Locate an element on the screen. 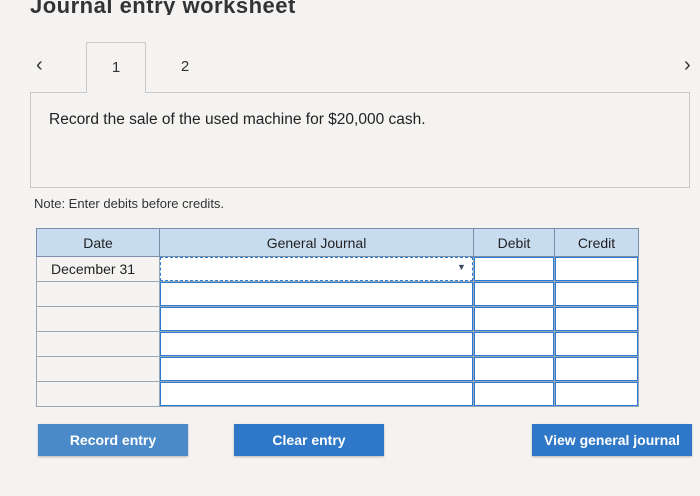 The width and height of the screenshot is (700, 496). chevron-right-icon: › is located at coordinates (687, 65).